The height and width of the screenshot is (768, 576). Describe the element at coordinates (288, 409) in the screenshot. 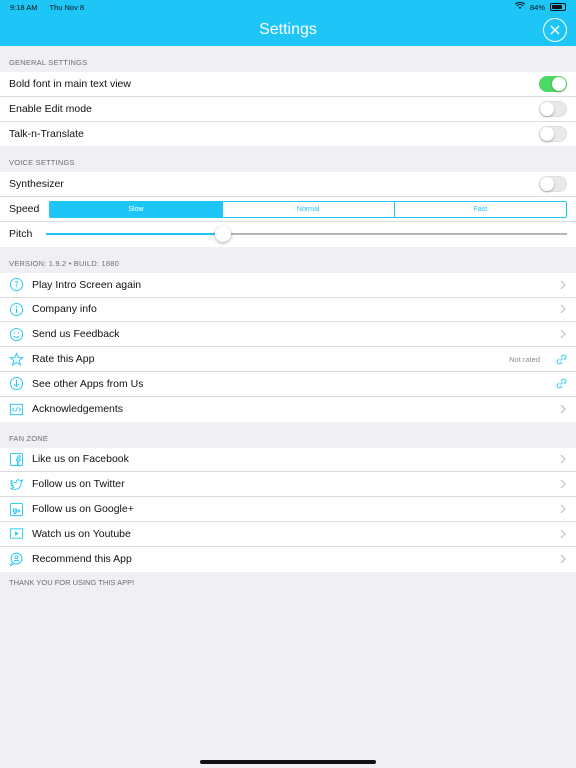

I see `acknowledgements-row: Acknowledgements` at that location.